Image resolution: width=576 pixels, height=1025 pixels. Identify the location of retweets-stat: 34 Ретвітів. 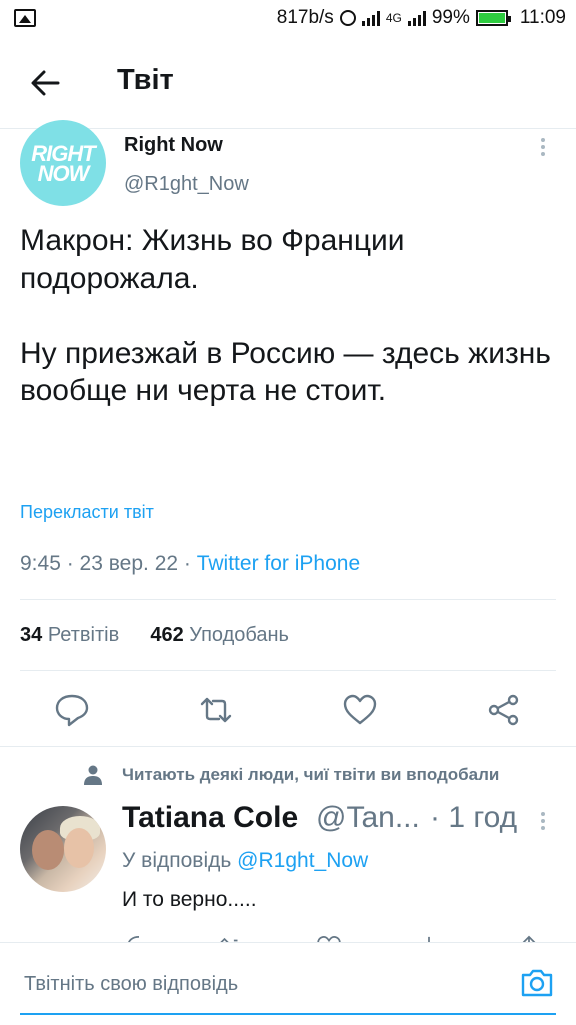
(69, 635).